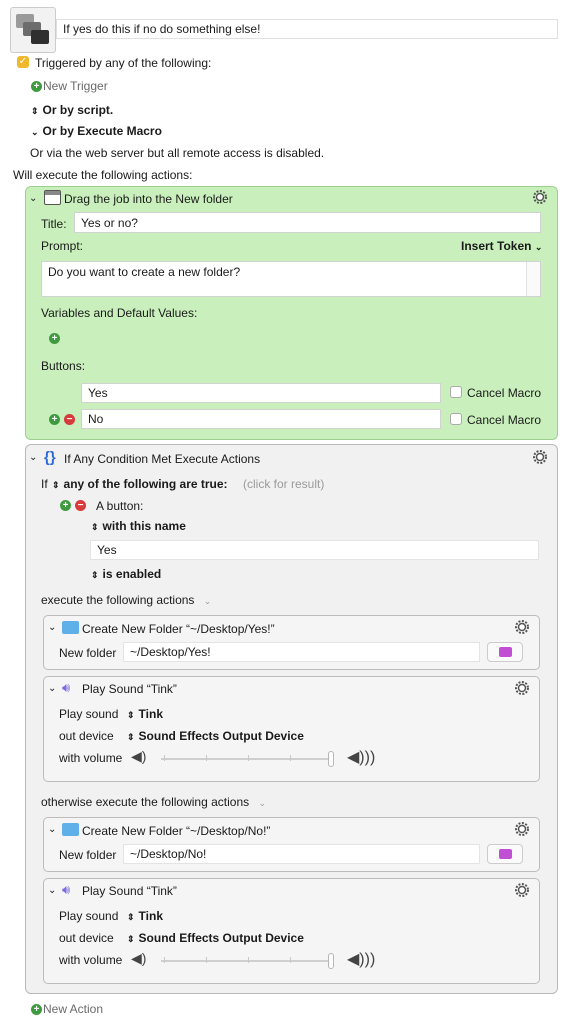 Image resolution: width=565 pixels, height=1023 pixels. What do you see at coordinates (44, 484) in the screenshot?
I see `if-label: If` at bounding box center [44, 484].